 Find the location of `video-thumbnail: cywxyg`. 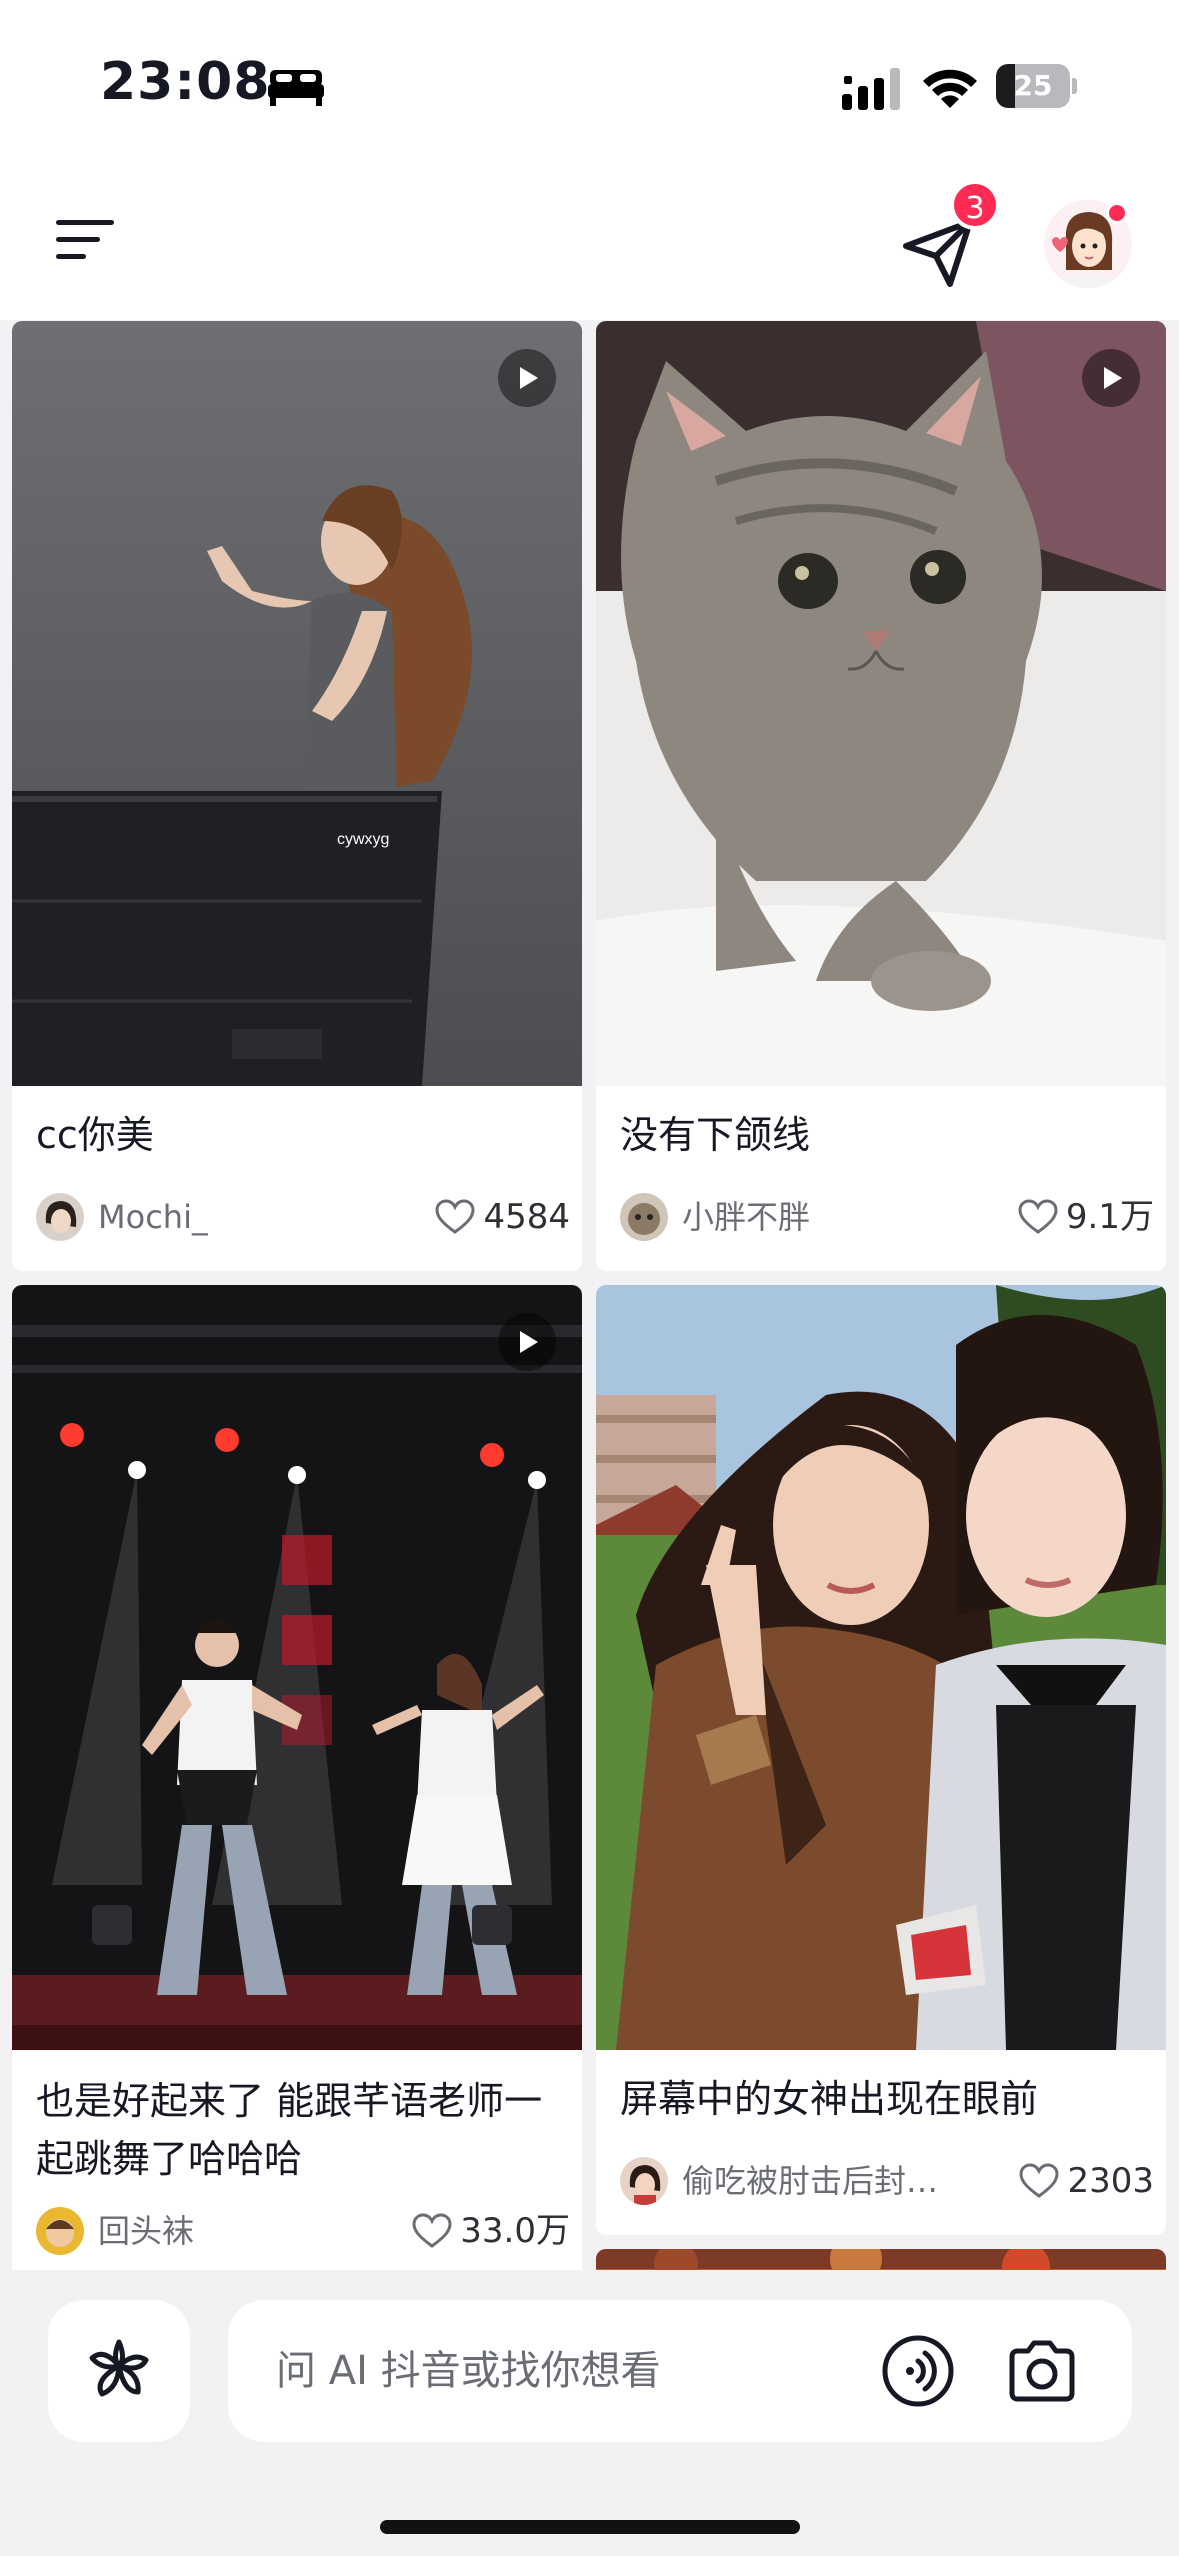

video-thumbnail: cywxyg is located at coordinates (297, 703).